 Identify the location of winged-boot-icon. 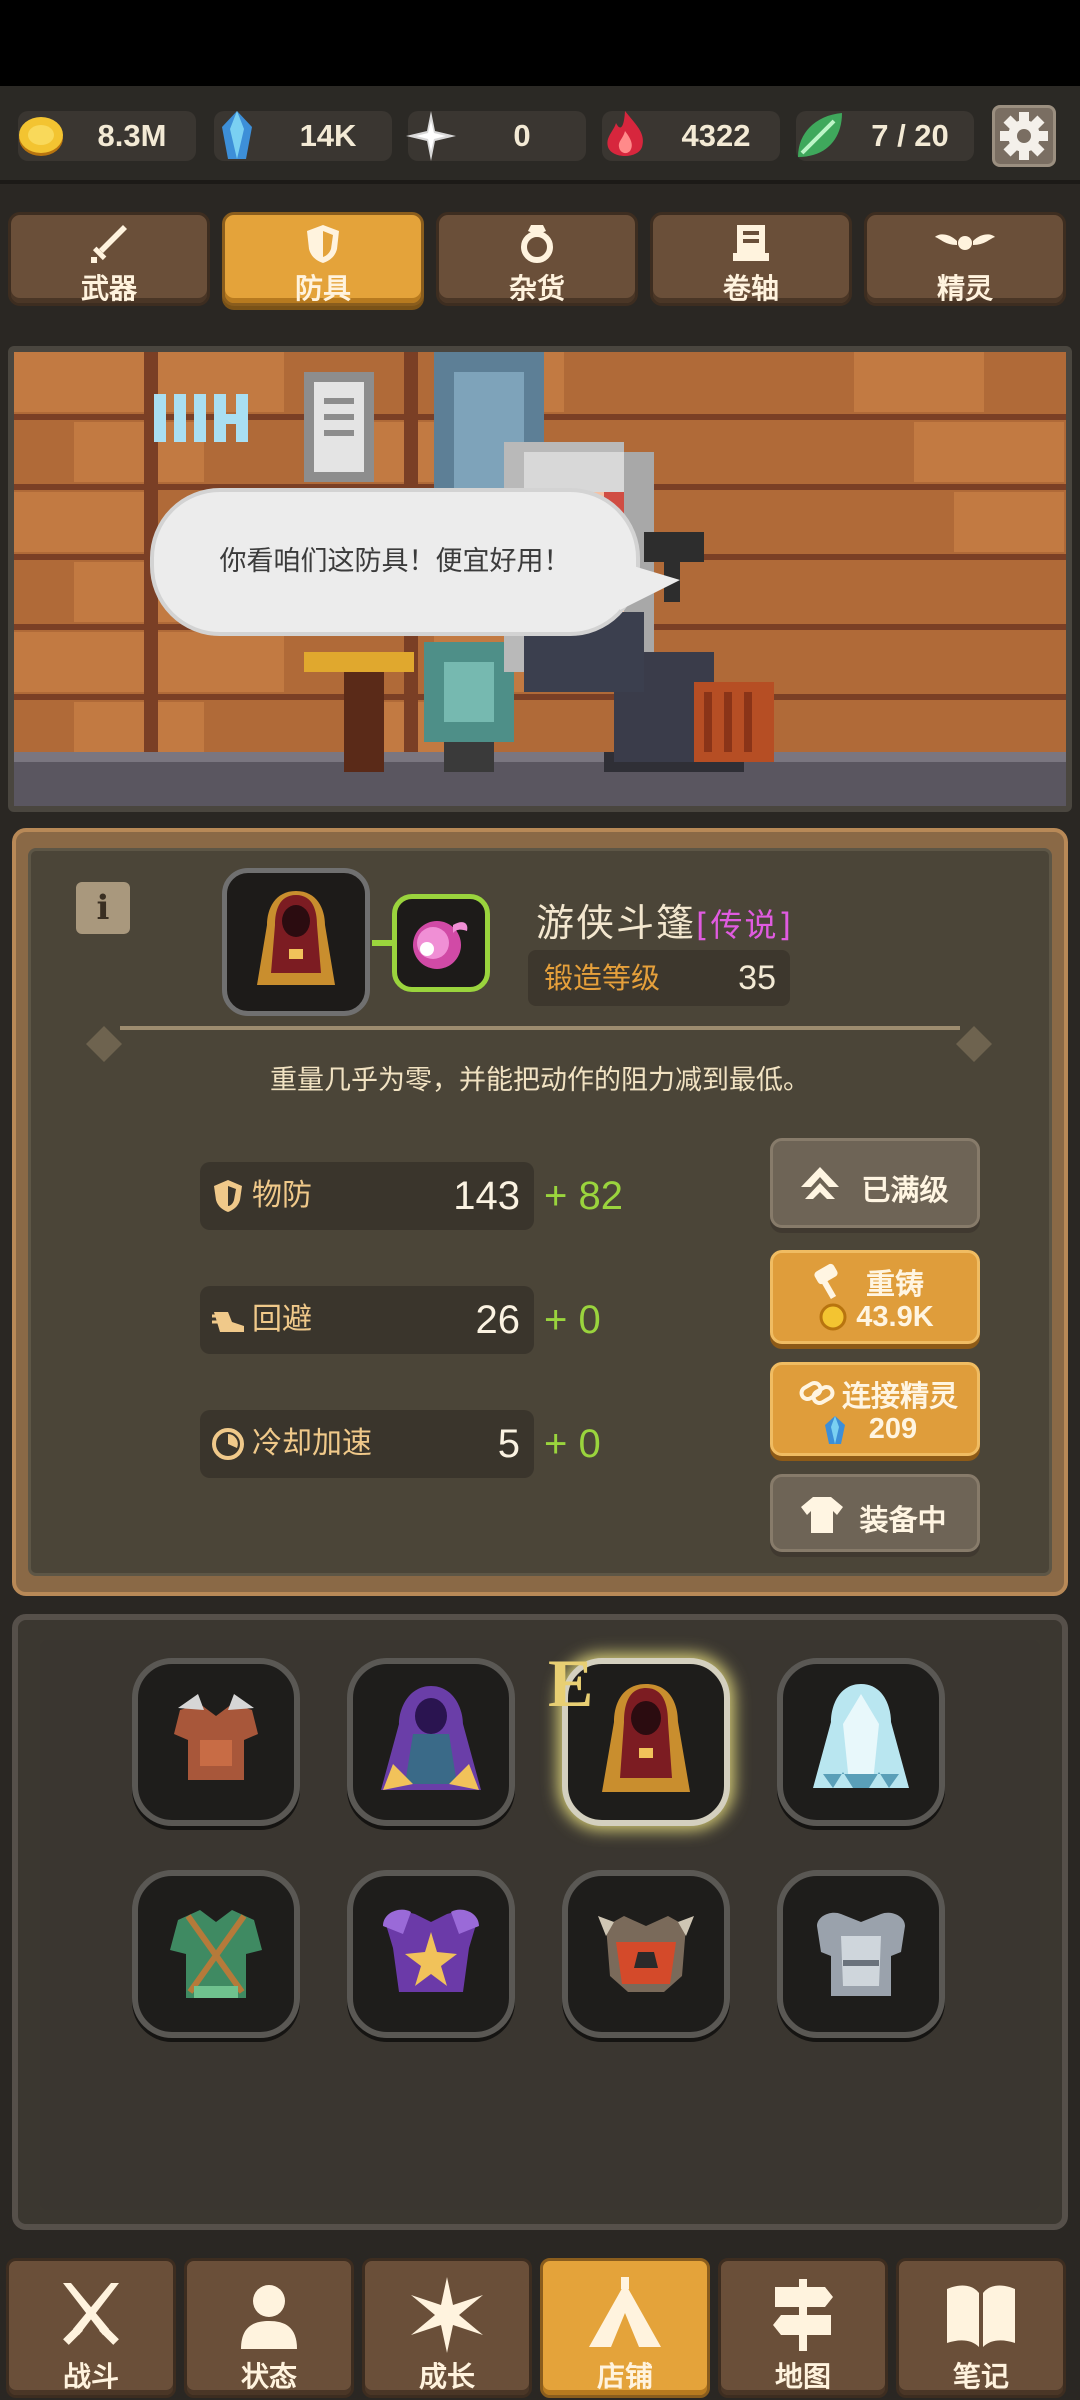
(228, 1322).